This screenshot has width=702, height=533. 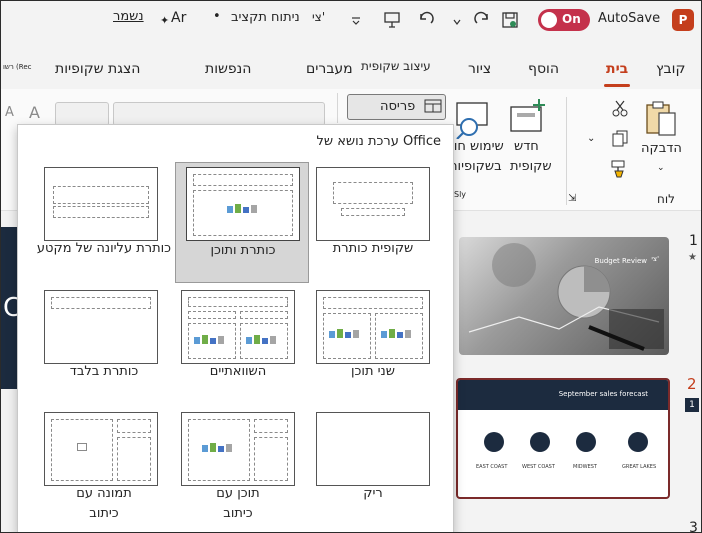 What do you see at coordinates (329, 69) in the screenshot?
I see `tab-transitions: מעברים` at bounding box center [329, 69].